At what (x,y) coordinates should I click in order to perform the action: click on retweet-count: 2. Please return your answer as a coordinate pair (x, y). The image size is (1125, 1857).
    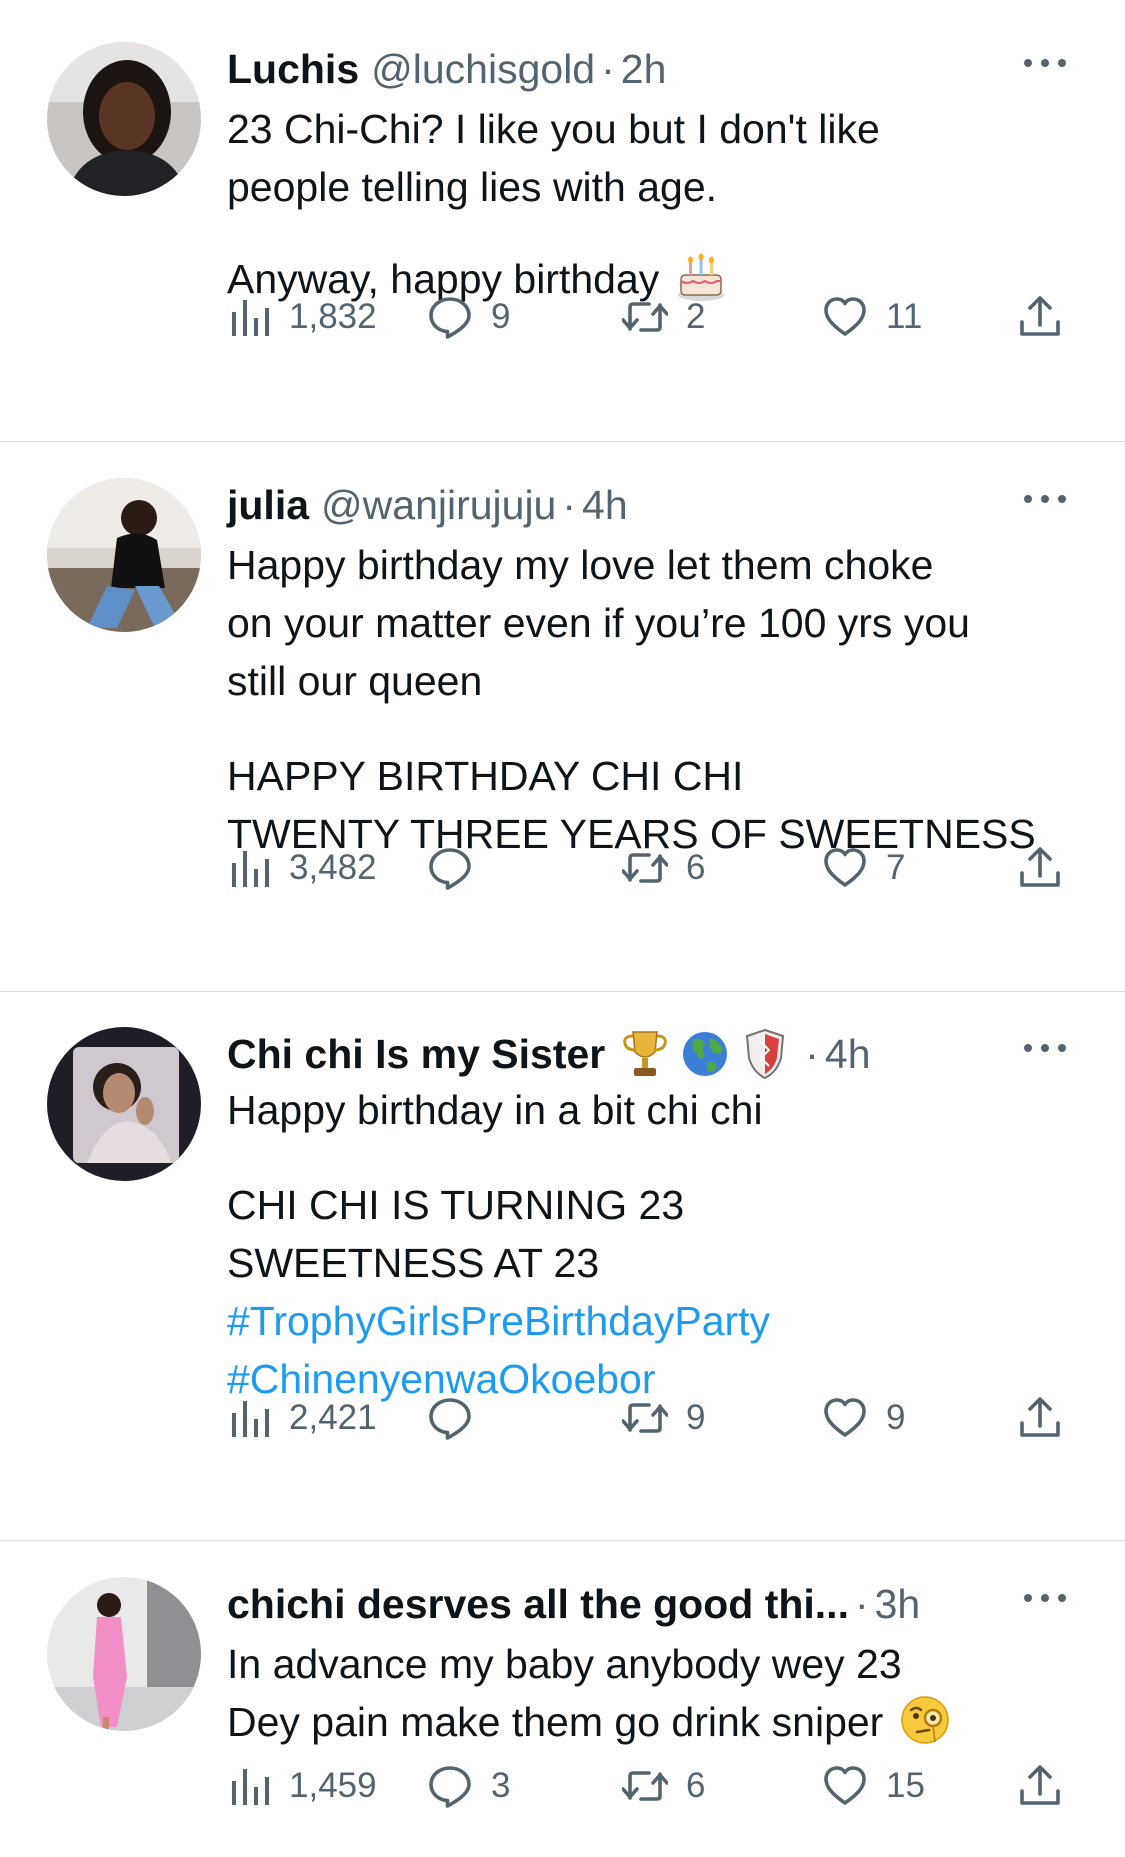
    Looking at the image, I should click on (696, 316).